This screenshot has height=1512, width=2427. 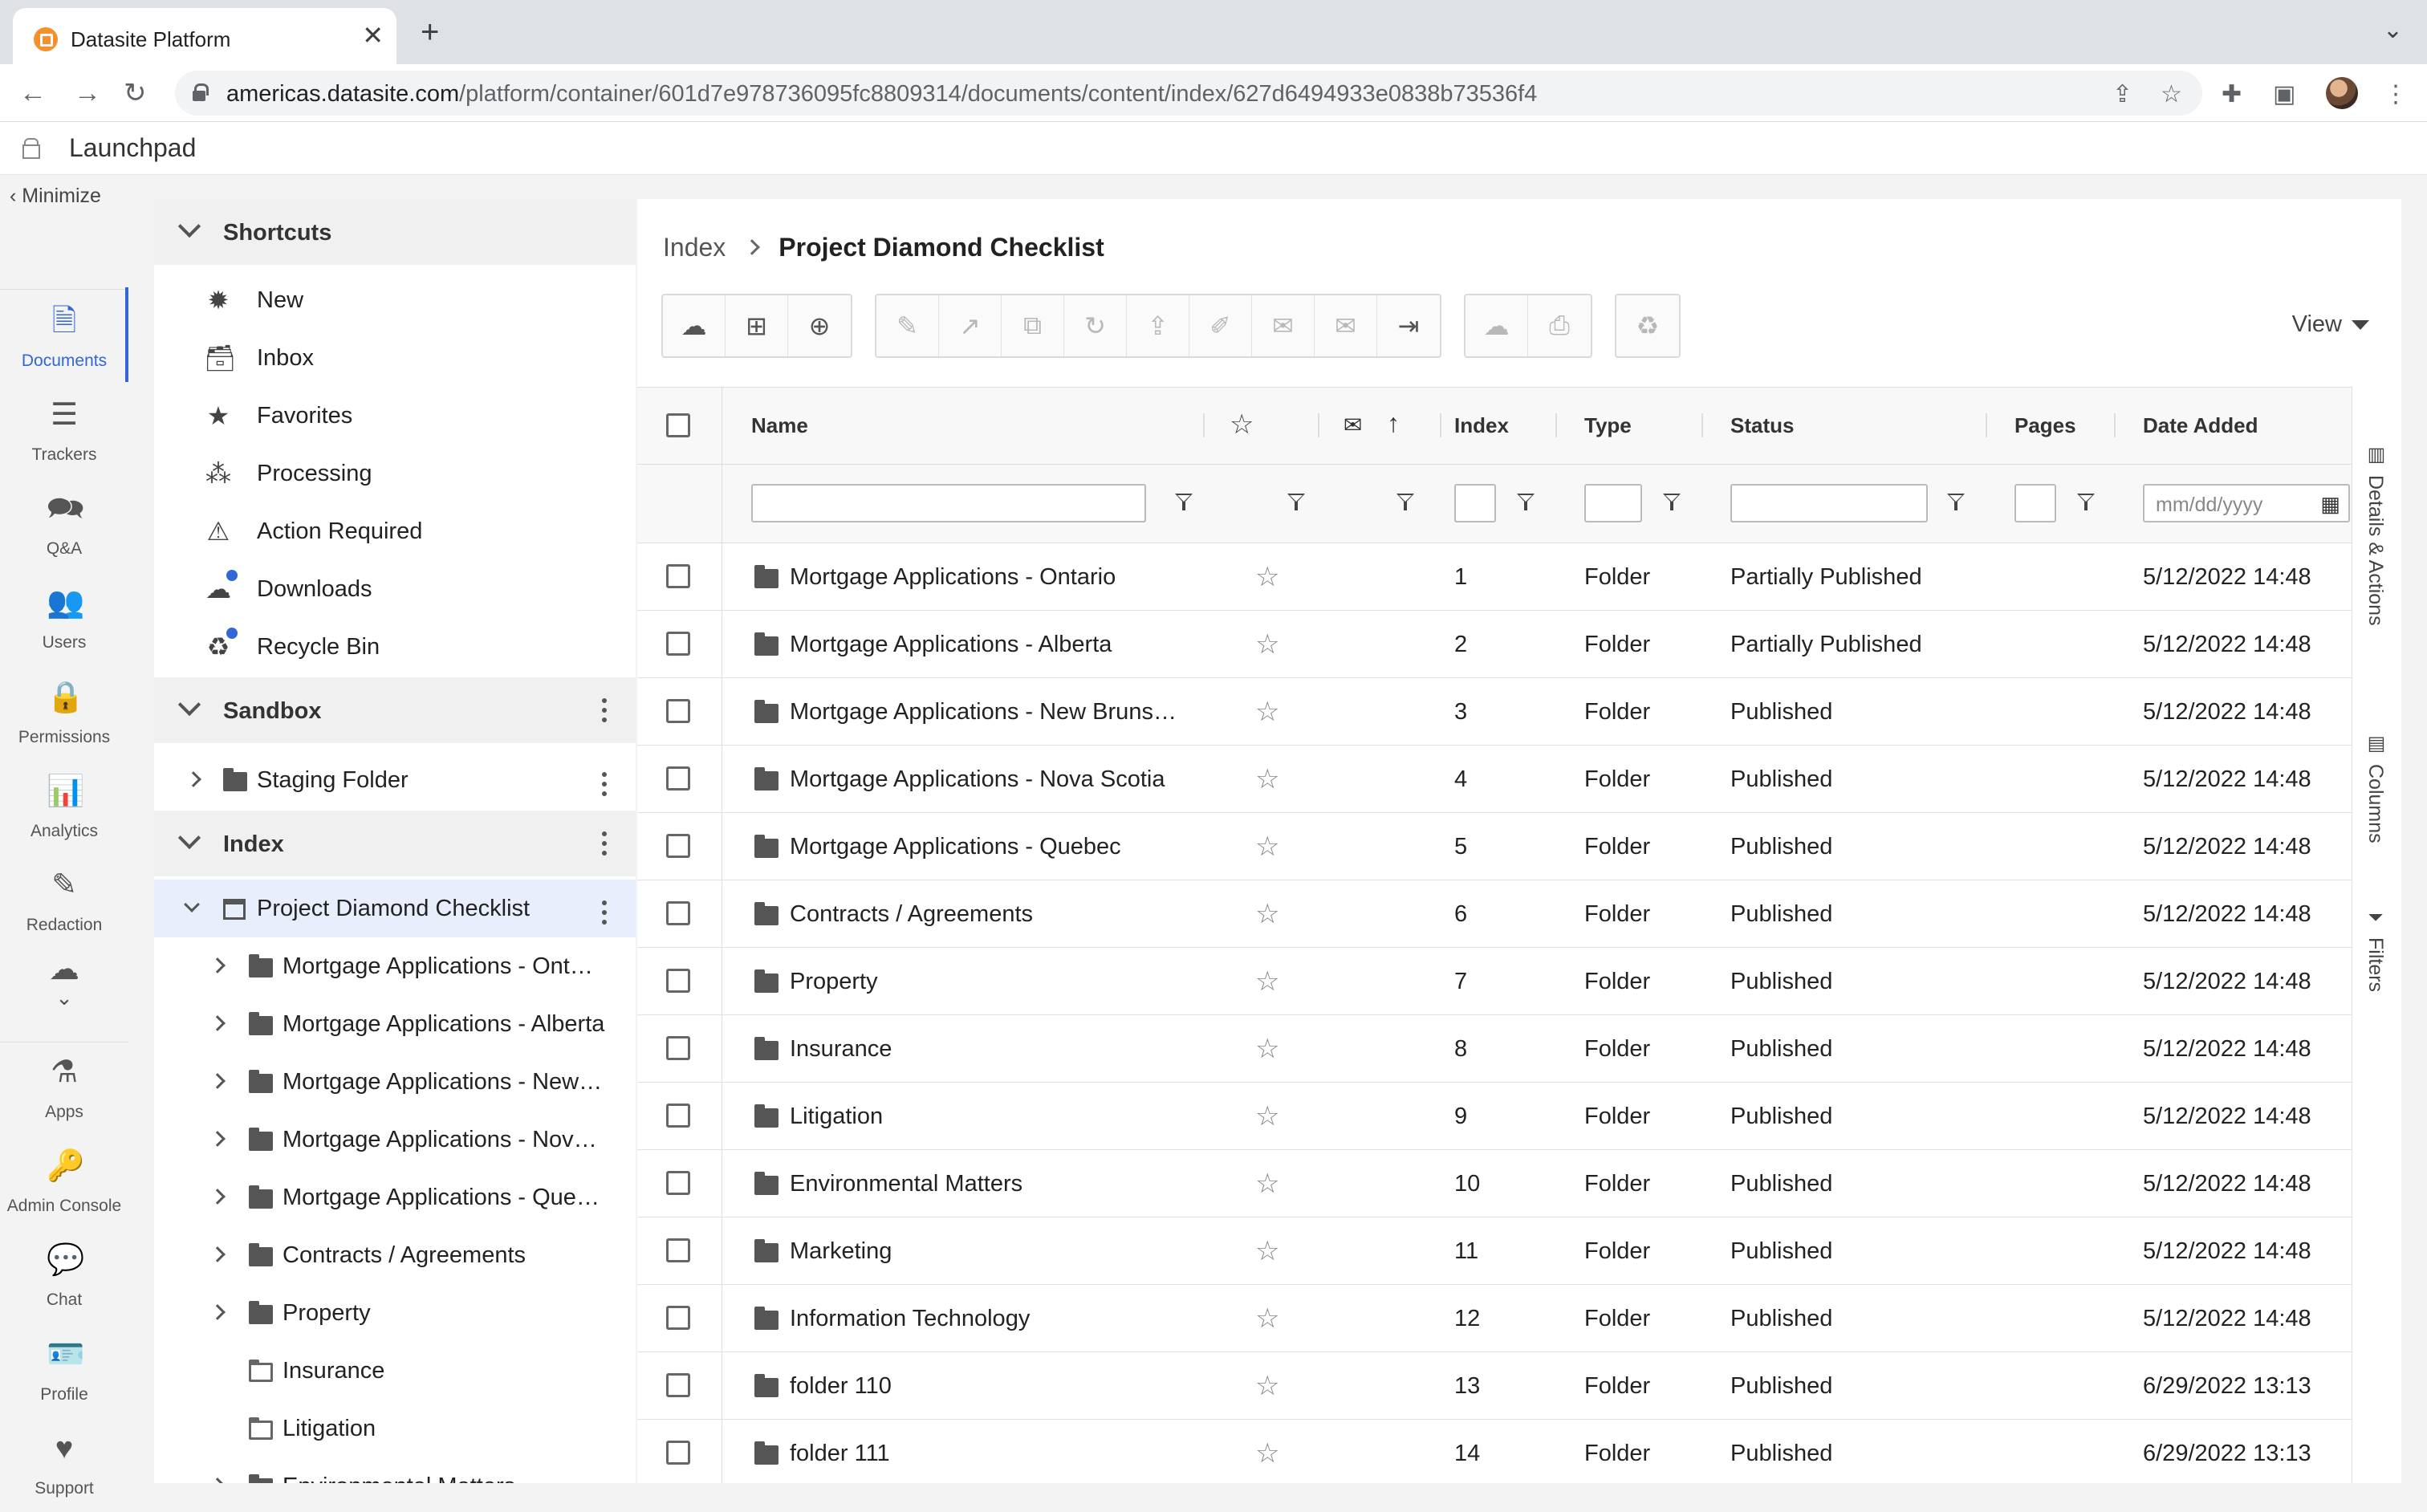 What do you see at coordinates (2171, 94) in the screenshot?
I see `bookmark-star-icon: ☆` at bounding box center [2171, 94].